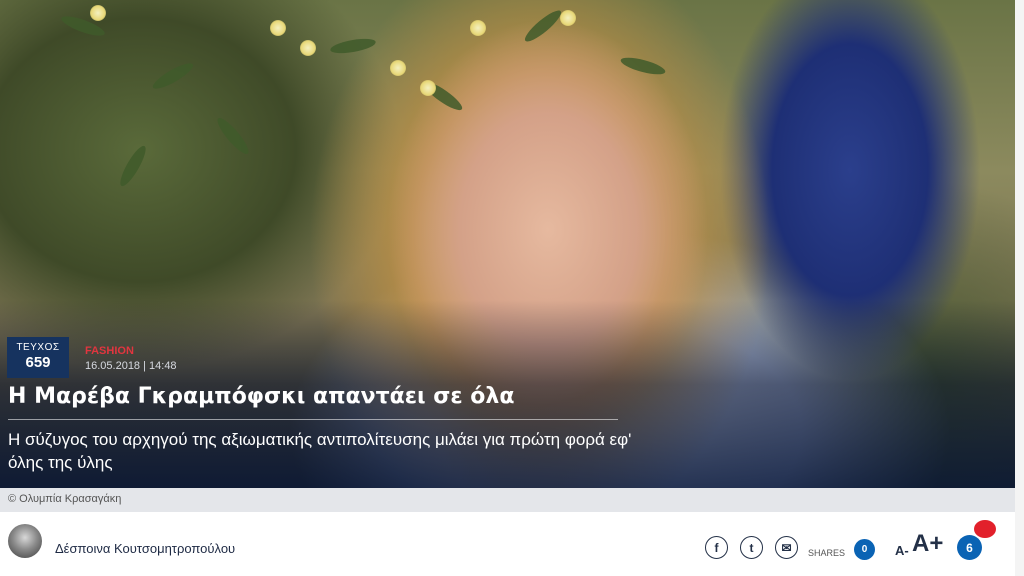 The width and height of the screenshot is (1024, 576). Describe the element at coordinates (25, 541) in the screenshot. I see `author-avatar` at that location.